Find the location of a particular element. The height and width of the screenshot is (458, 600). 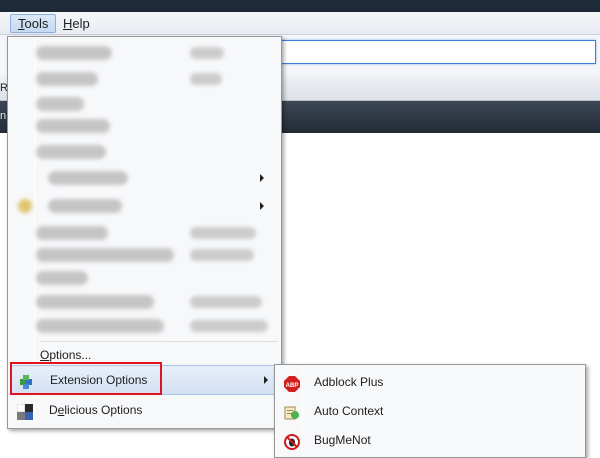

menu-bar: Tools Help is located at coordinates (300, 23).